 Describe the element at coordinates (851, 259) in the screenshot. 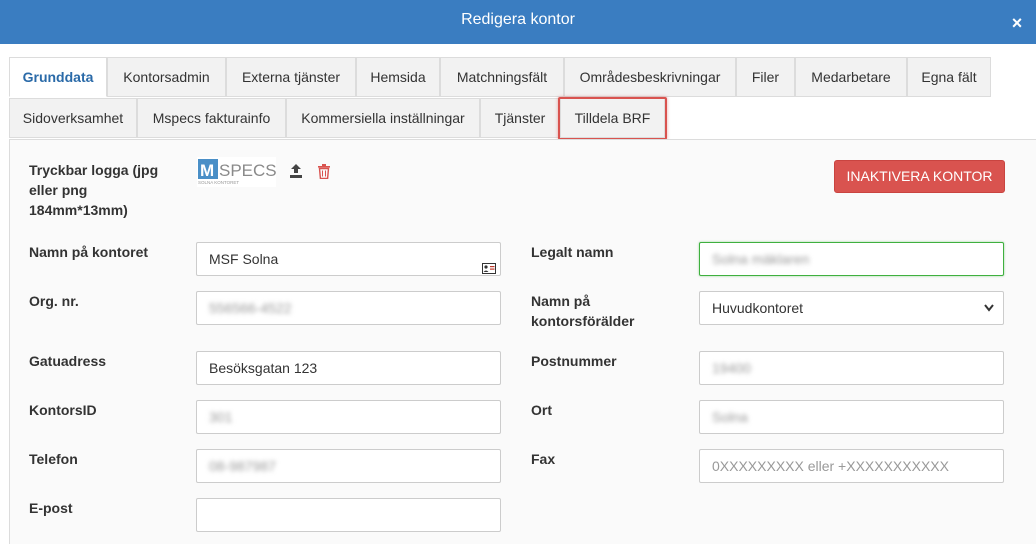

I see `legal-name-input: Solna mäklaren` at that location.